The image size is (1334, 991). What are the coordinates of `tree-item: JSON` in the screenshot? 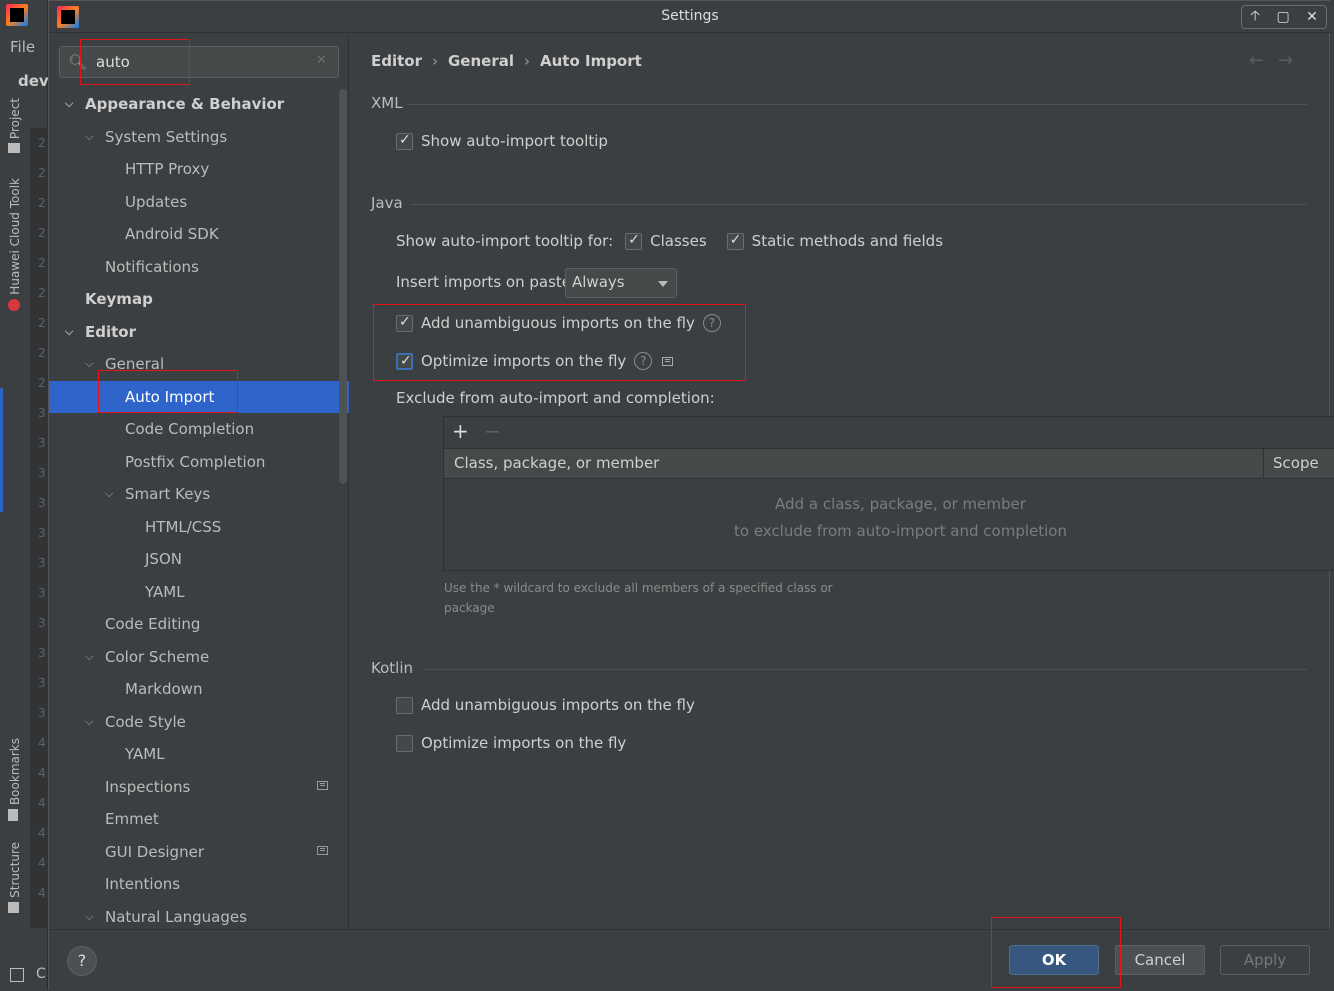 It's located at (199, 559).